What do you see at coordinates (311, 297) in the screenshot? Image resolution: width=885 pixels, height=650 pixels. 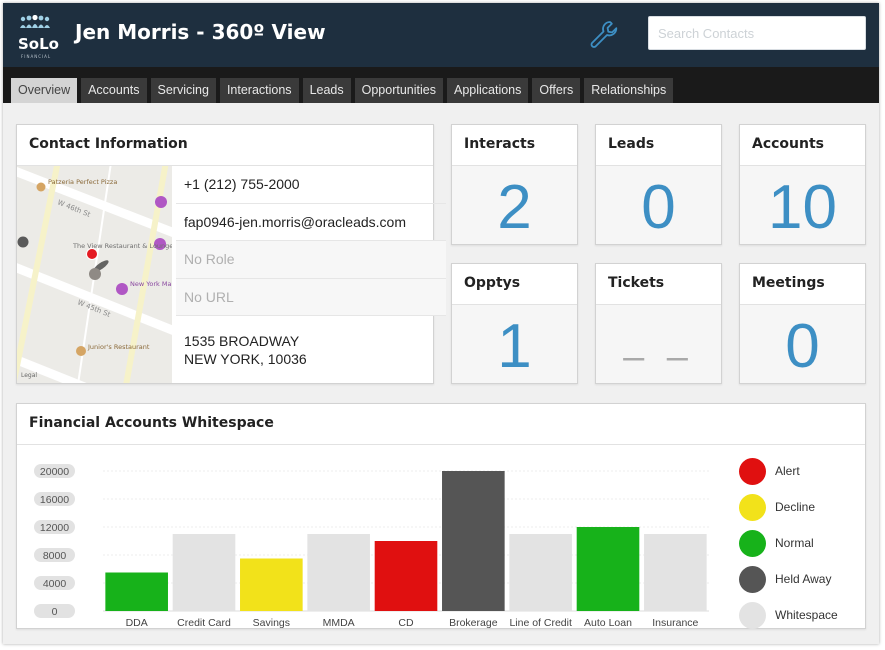 I see `url-field: No URL` at bounding box center [311, 297].